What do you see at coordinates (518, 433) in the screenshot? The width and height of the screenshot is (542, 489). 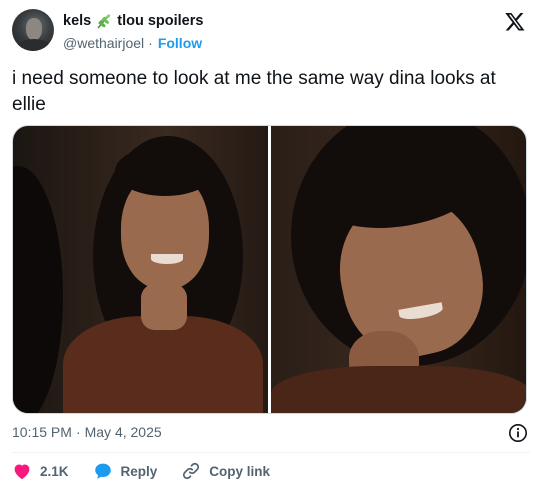 I see `info-icon` at bounding box center [518, 433].